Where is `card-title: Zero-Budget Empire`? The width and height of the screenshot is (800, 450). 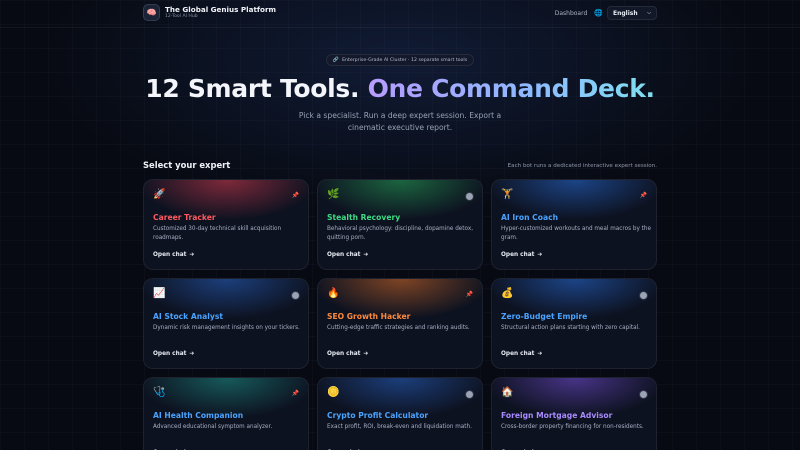 card-title: Zero-Budget Empire is located at coordinates (544, 316).